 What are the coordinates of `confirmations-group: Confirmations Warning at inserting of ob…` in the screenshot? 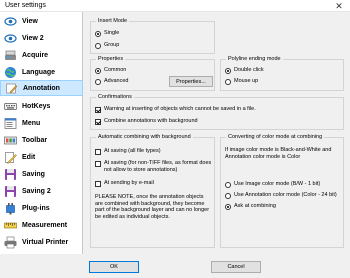 It's located at (217, 112).